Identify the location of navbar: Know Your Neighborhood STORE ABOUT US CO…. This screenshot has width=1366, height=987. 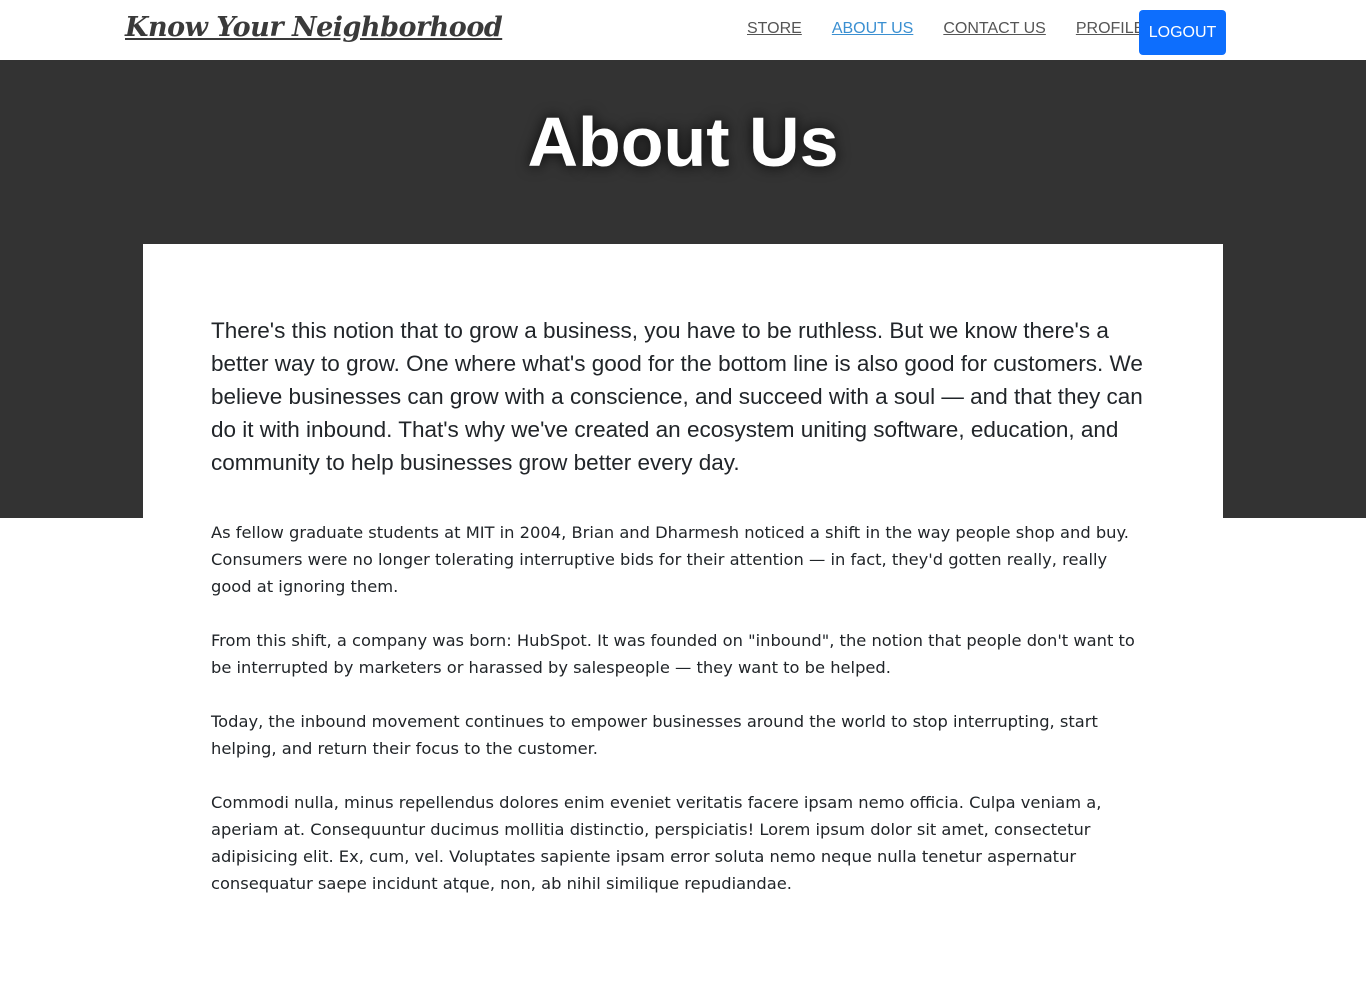
(683, 30).